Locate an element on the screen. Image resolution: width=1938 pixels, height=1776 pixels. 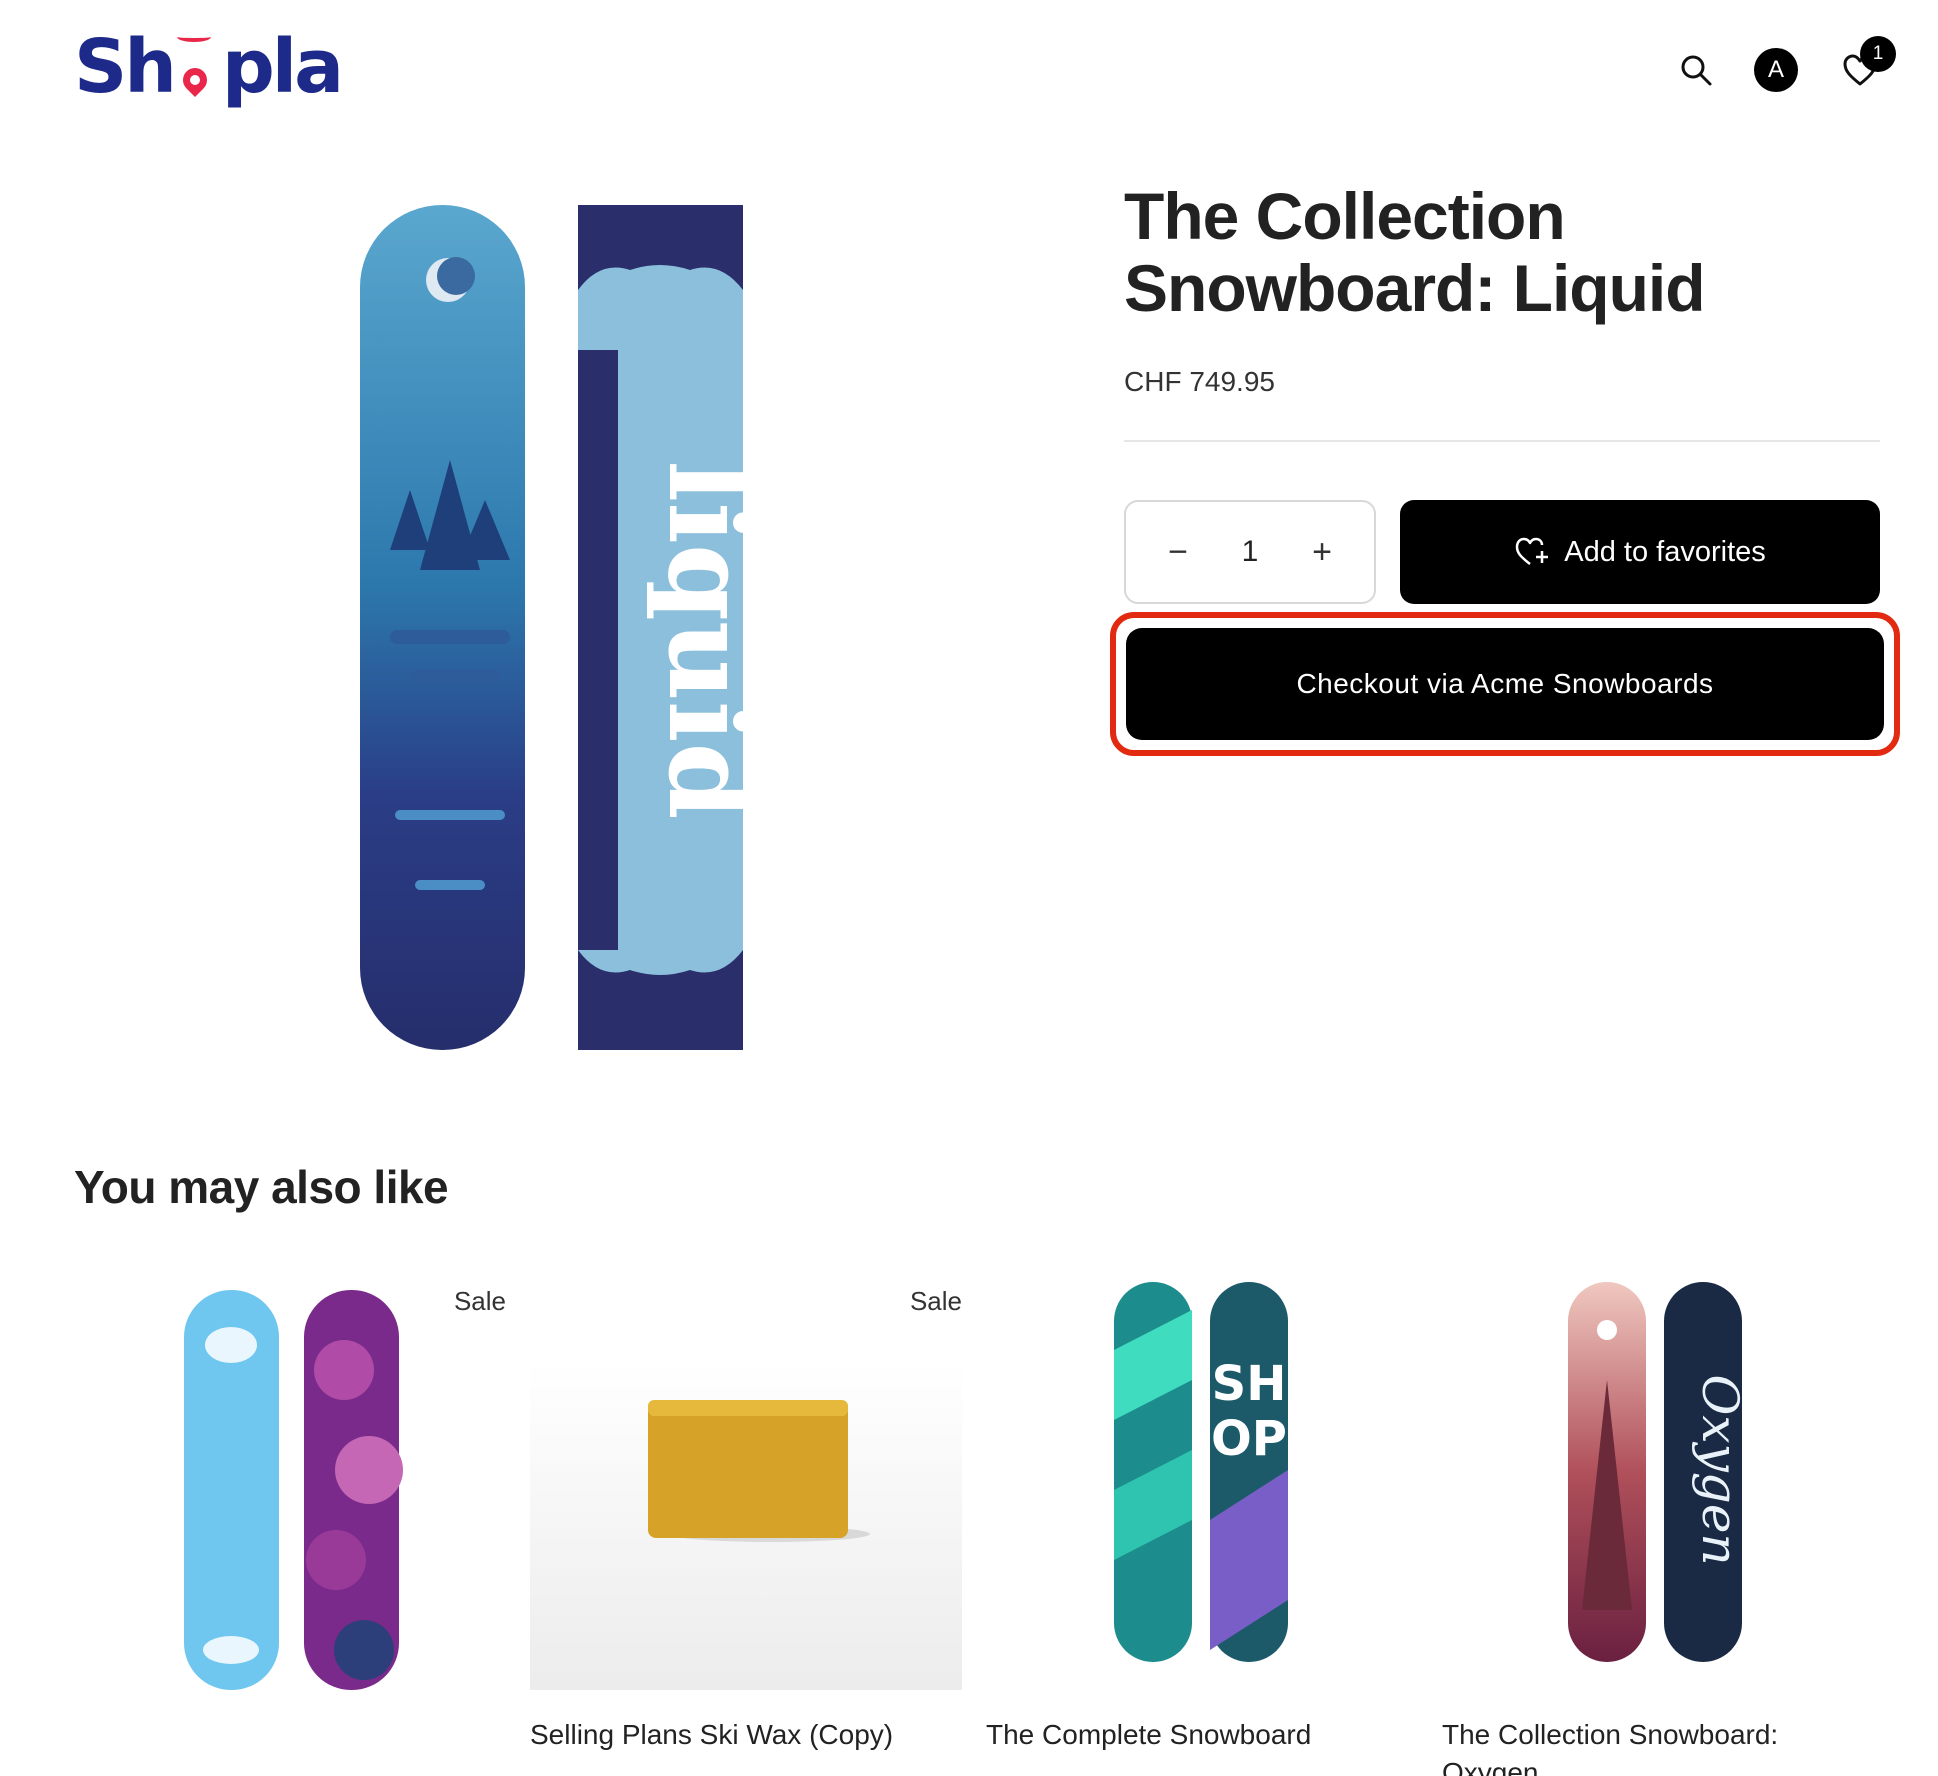
product-card-title: The Complete Snowboard is located at coordinates (1149, 1734).